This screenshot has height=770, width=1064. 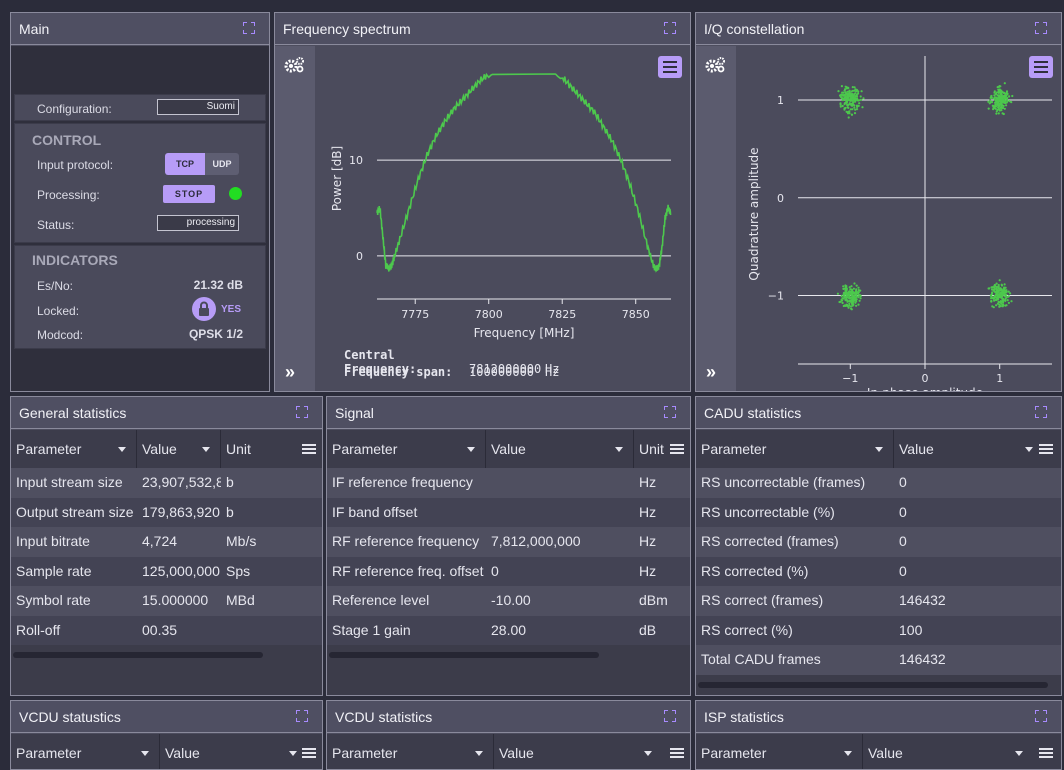 What do you see at coordinates (508, 630) in the screenshot?
I see `table-row: Stage 1 gain 28.00 dB` at bounding box center [508, 630].